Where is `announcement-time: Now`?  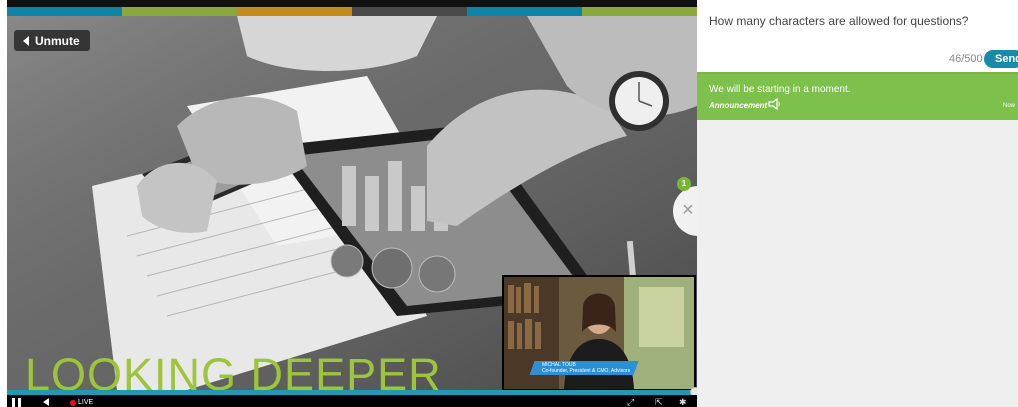
announcement-time: Now is located at coordinates (1009, 106).